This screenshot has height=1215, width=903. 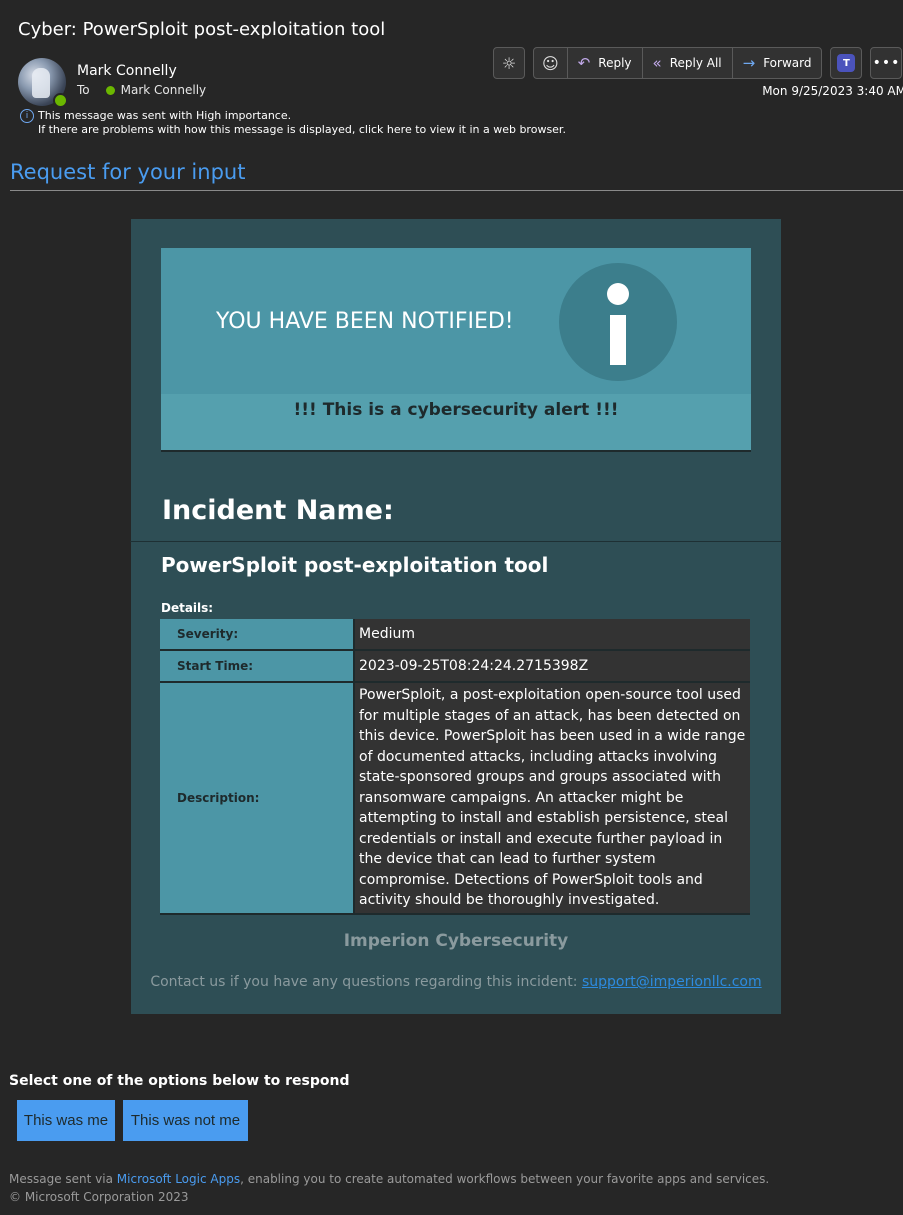 What do you see at coordinates (672, 982) in the screenshot?
I see `support-email-link: support@imperionllc.com` at bounding box center [672, 982].